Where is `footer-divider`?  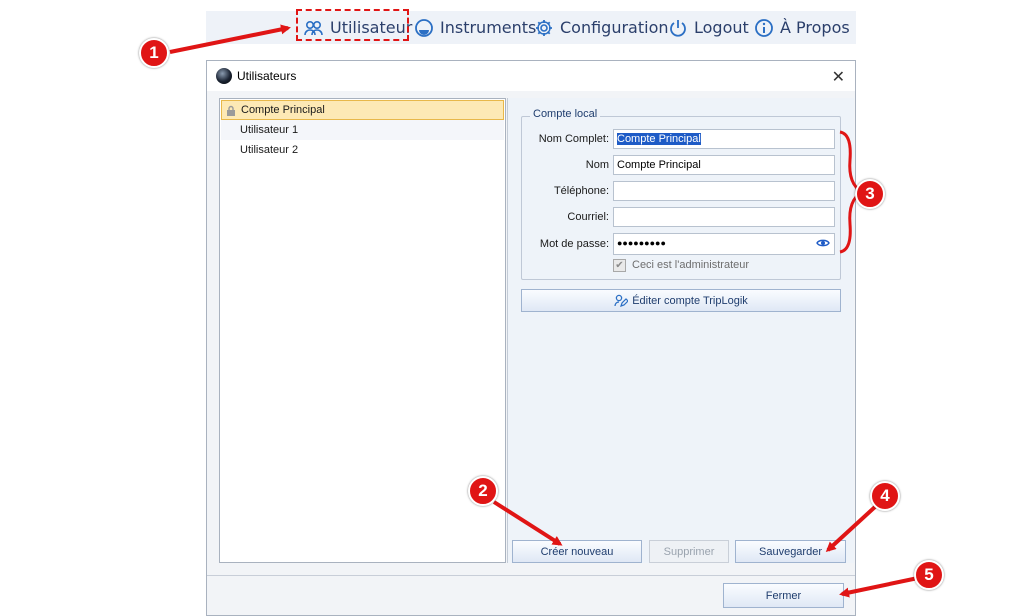 footer-divider is located at coordinates (531, 575).